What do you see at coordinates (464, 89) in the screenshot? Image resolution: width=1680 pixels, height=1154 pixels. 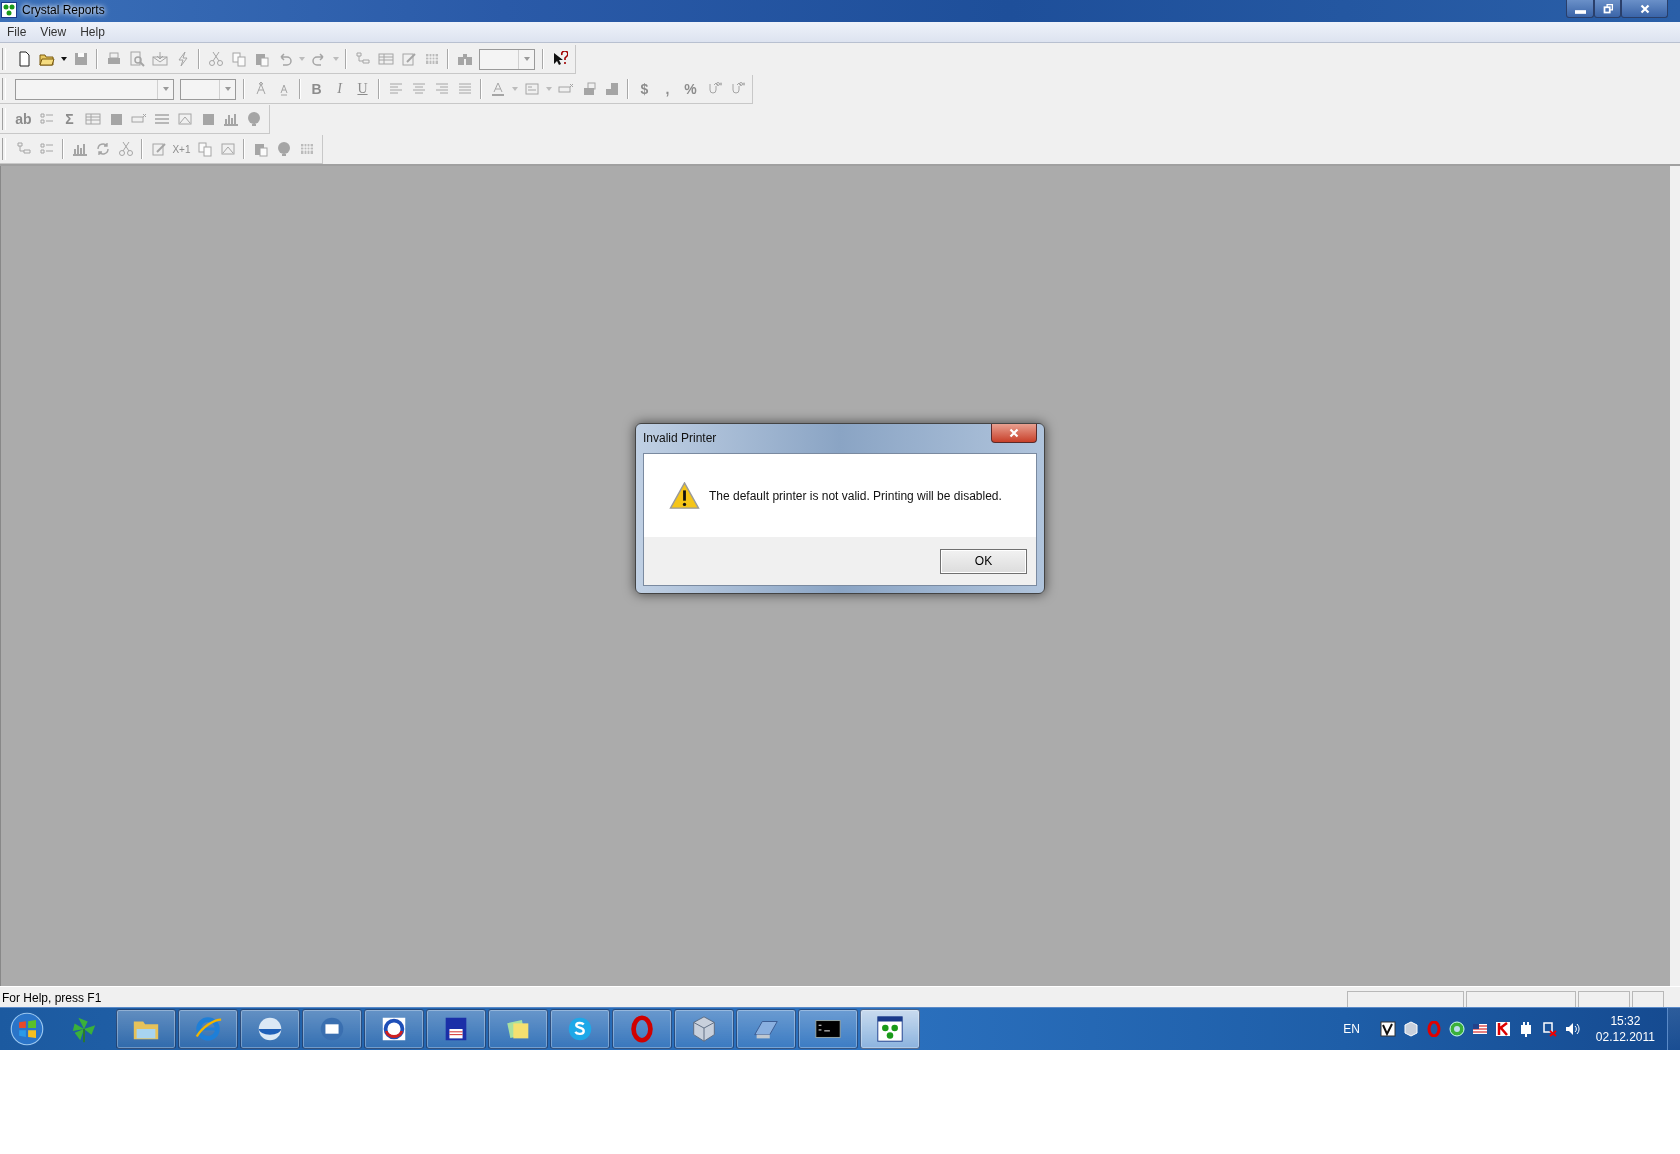 I see `justify-icon` at bounding box center [464, 89].